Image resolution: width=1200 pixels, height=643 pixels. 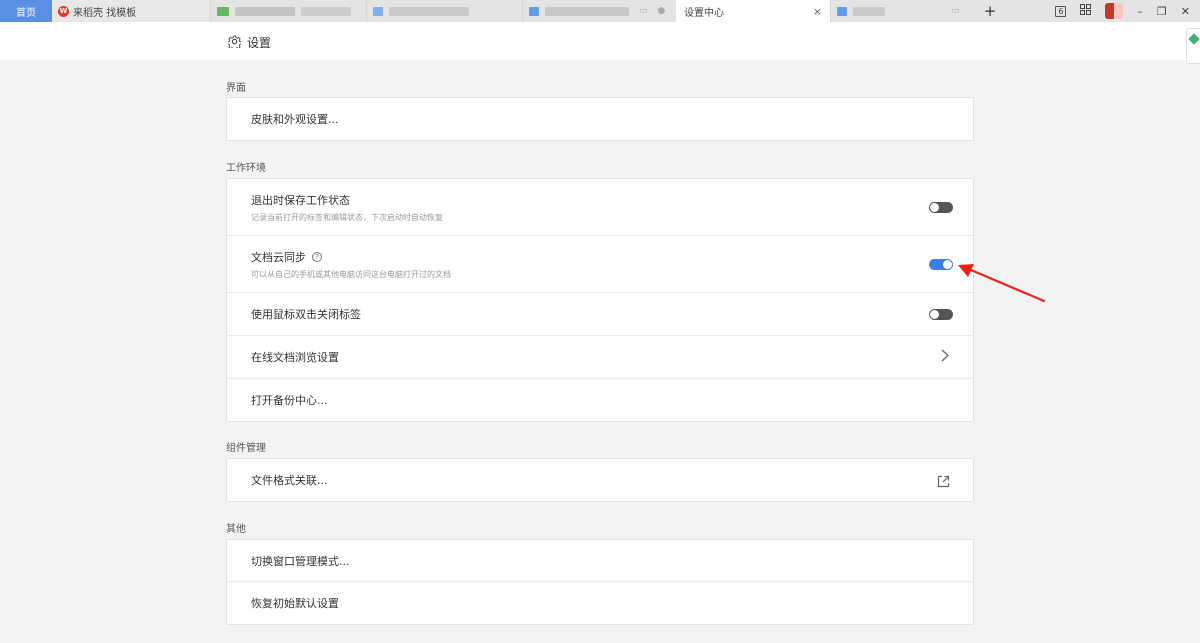 I want to click on grid-icon, so click(x=1086, y=11).